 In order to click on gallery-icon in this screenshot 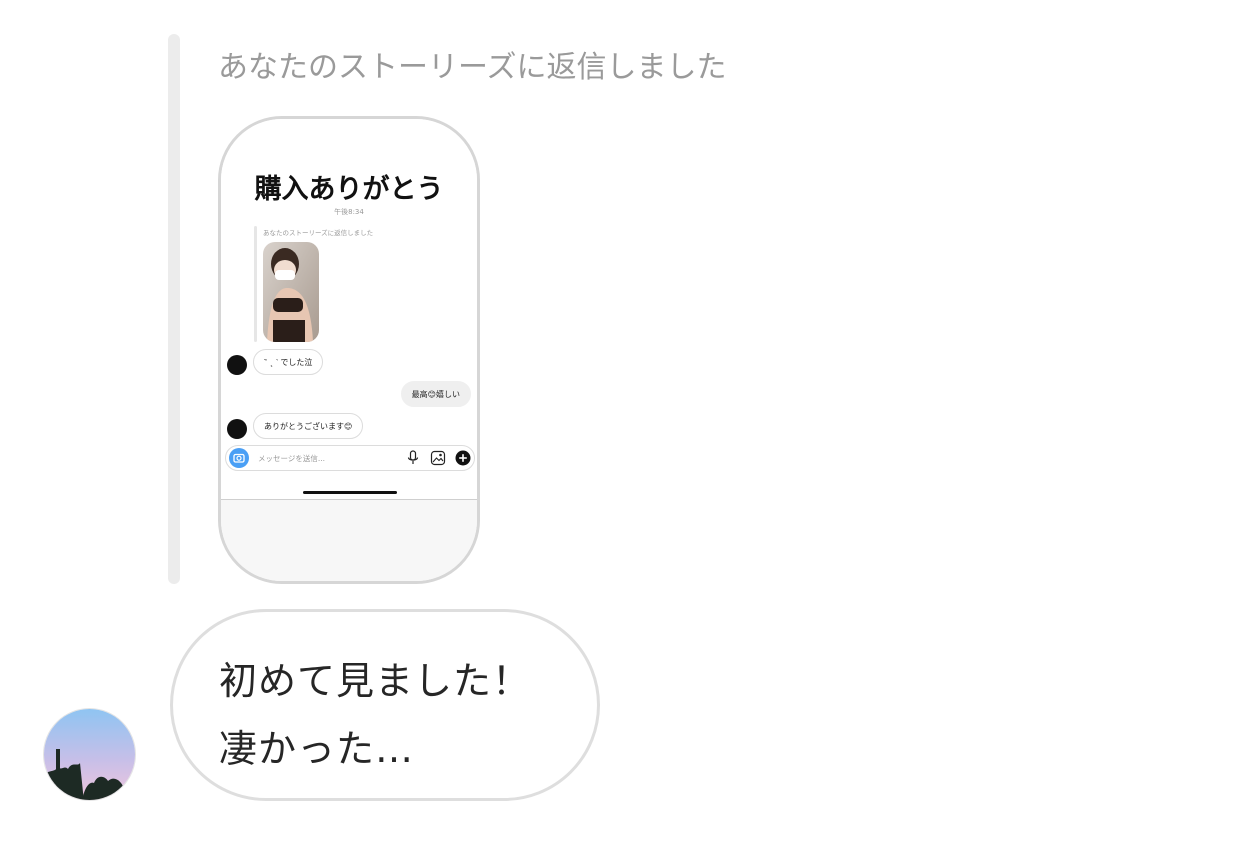, I will do `click(438, 458)`.